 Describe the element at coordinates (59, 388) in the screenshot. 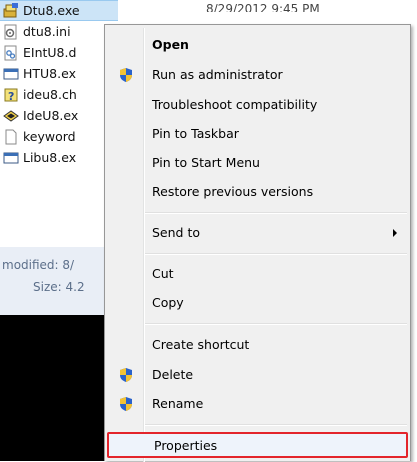

I see `preview-area` at that location.